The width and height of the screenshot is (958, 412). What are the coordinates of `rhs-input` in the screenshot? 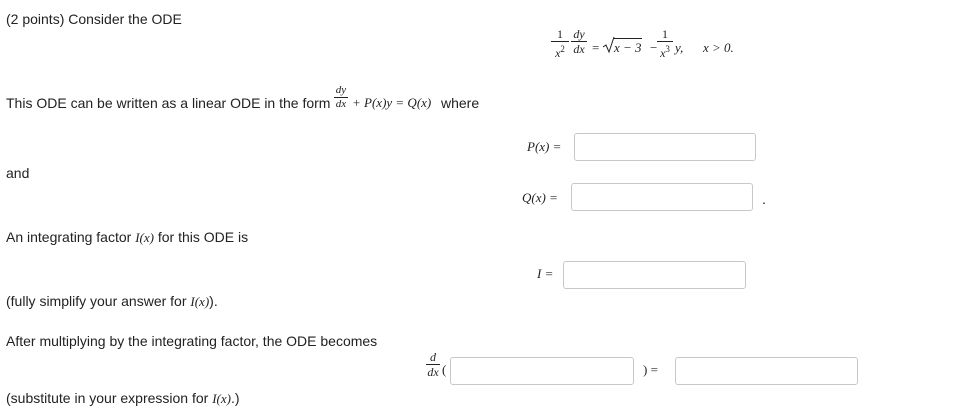 It's located at (766, 371).